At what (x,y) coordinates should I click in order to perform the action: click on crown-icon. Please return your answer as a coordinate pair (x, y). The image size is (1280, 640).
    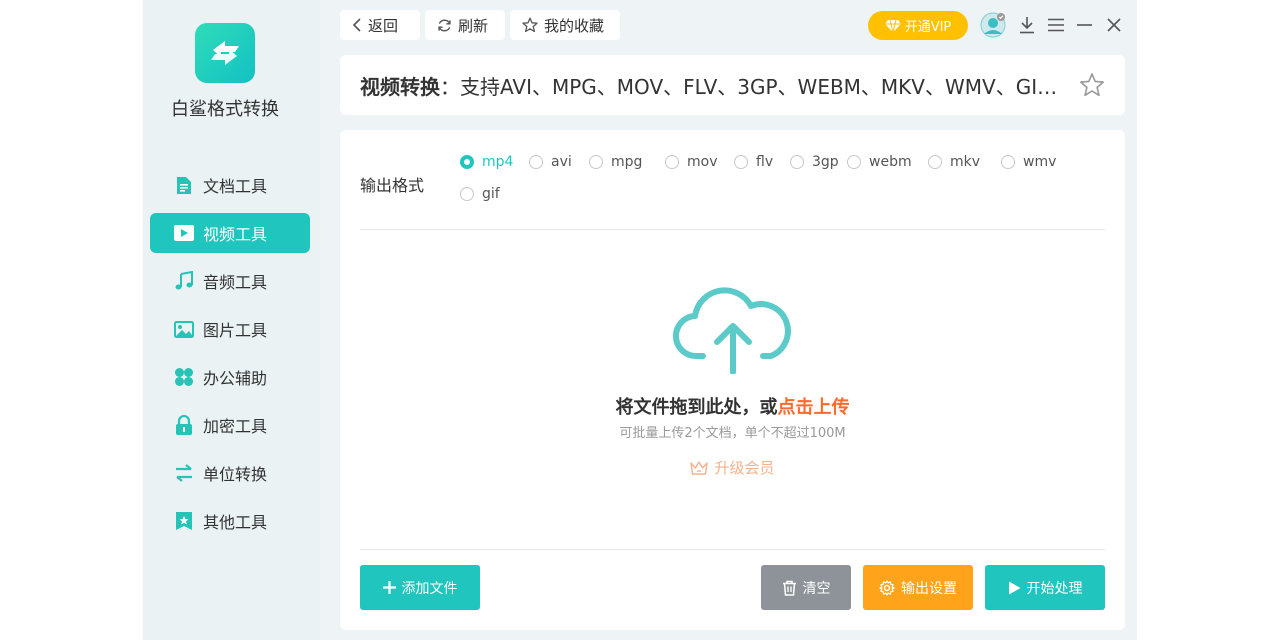
    Looking at the image, I should click on (699, 467).